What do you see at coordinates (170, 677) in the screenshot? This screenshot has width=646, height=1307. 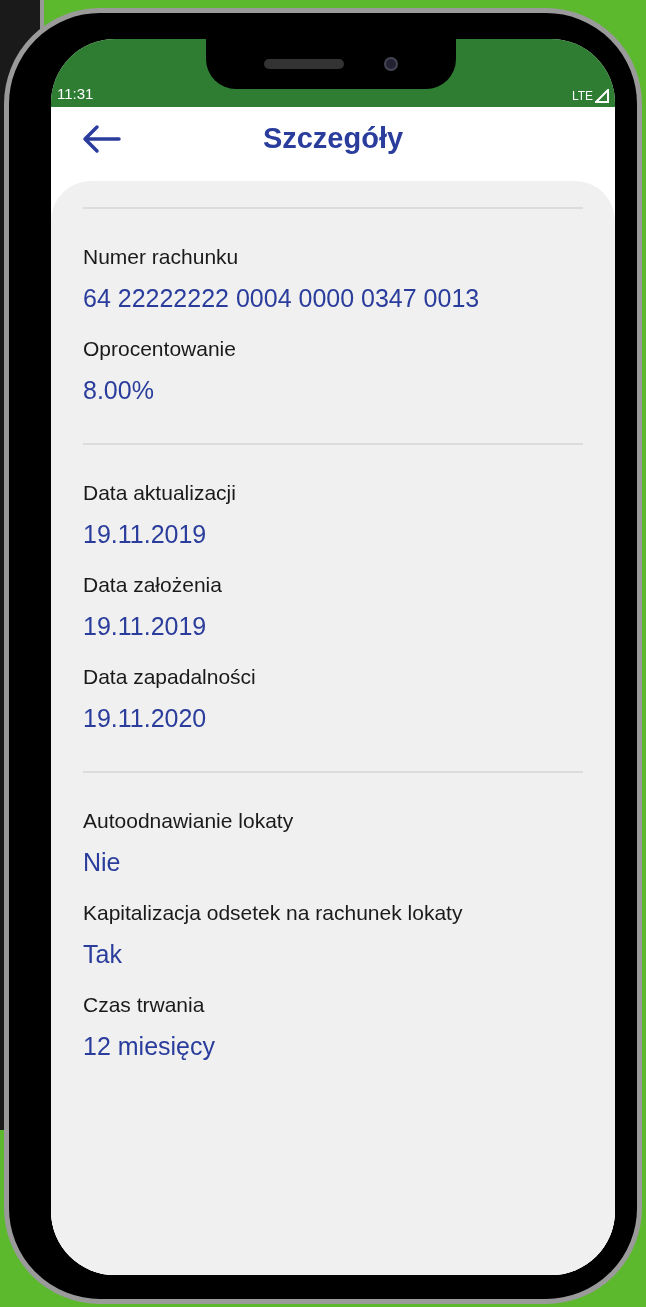 I see `field-label: Data zapadalności` at bounding box center [170, 677].